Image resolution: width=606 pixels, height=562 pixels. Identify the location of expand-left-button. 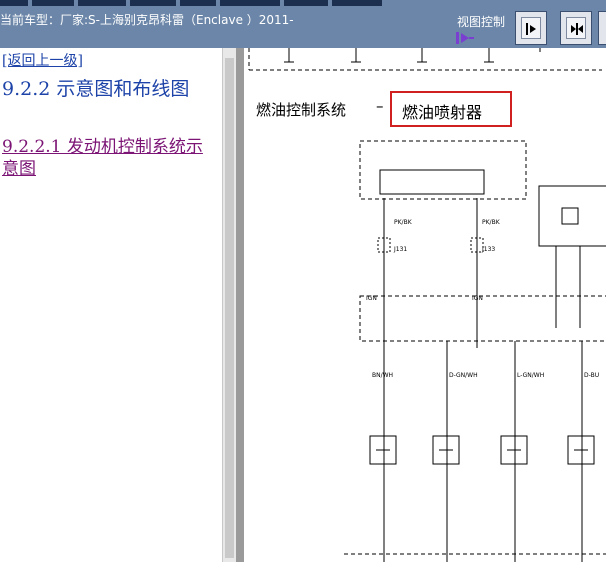
(602, 28).